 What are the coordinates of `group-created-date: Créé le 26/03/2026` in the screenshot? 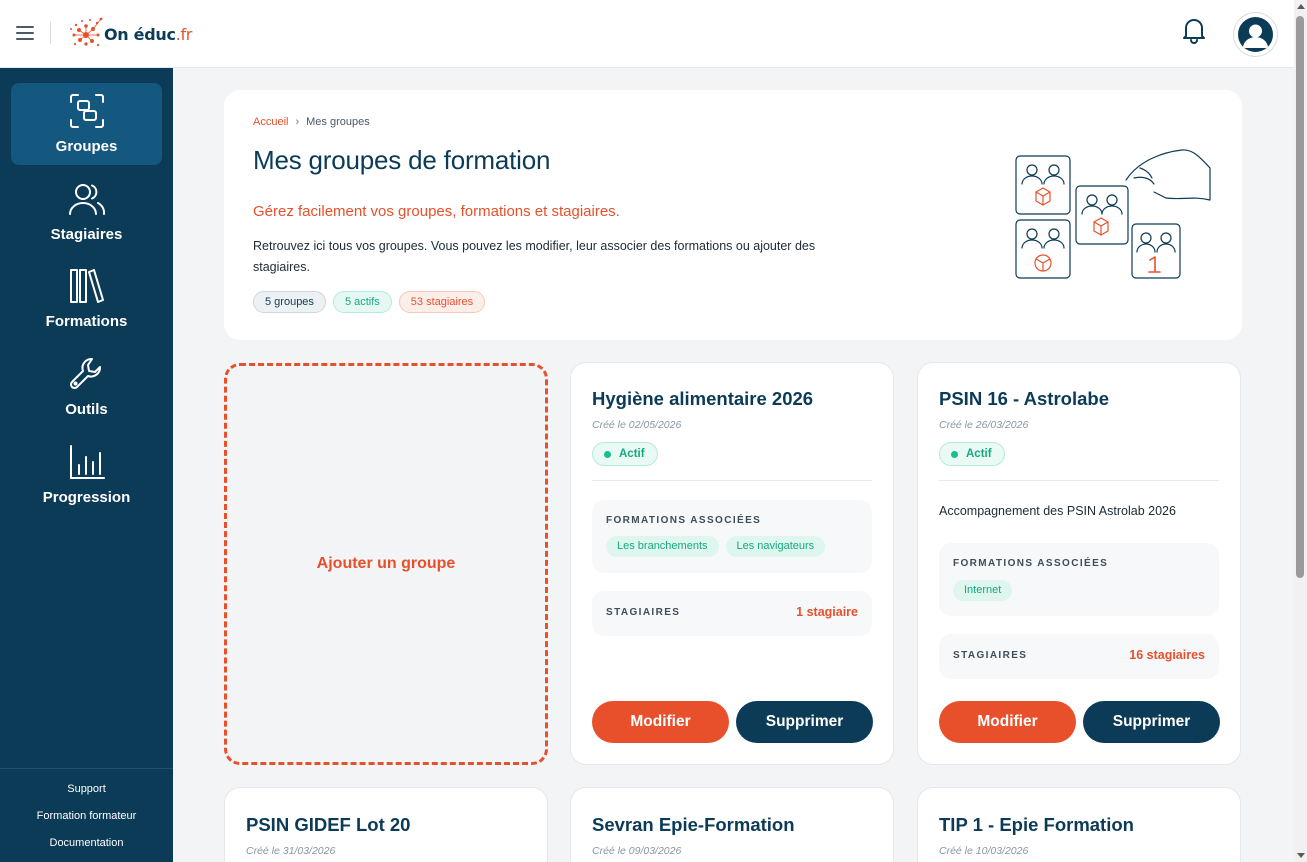 It's located at (984, 425).